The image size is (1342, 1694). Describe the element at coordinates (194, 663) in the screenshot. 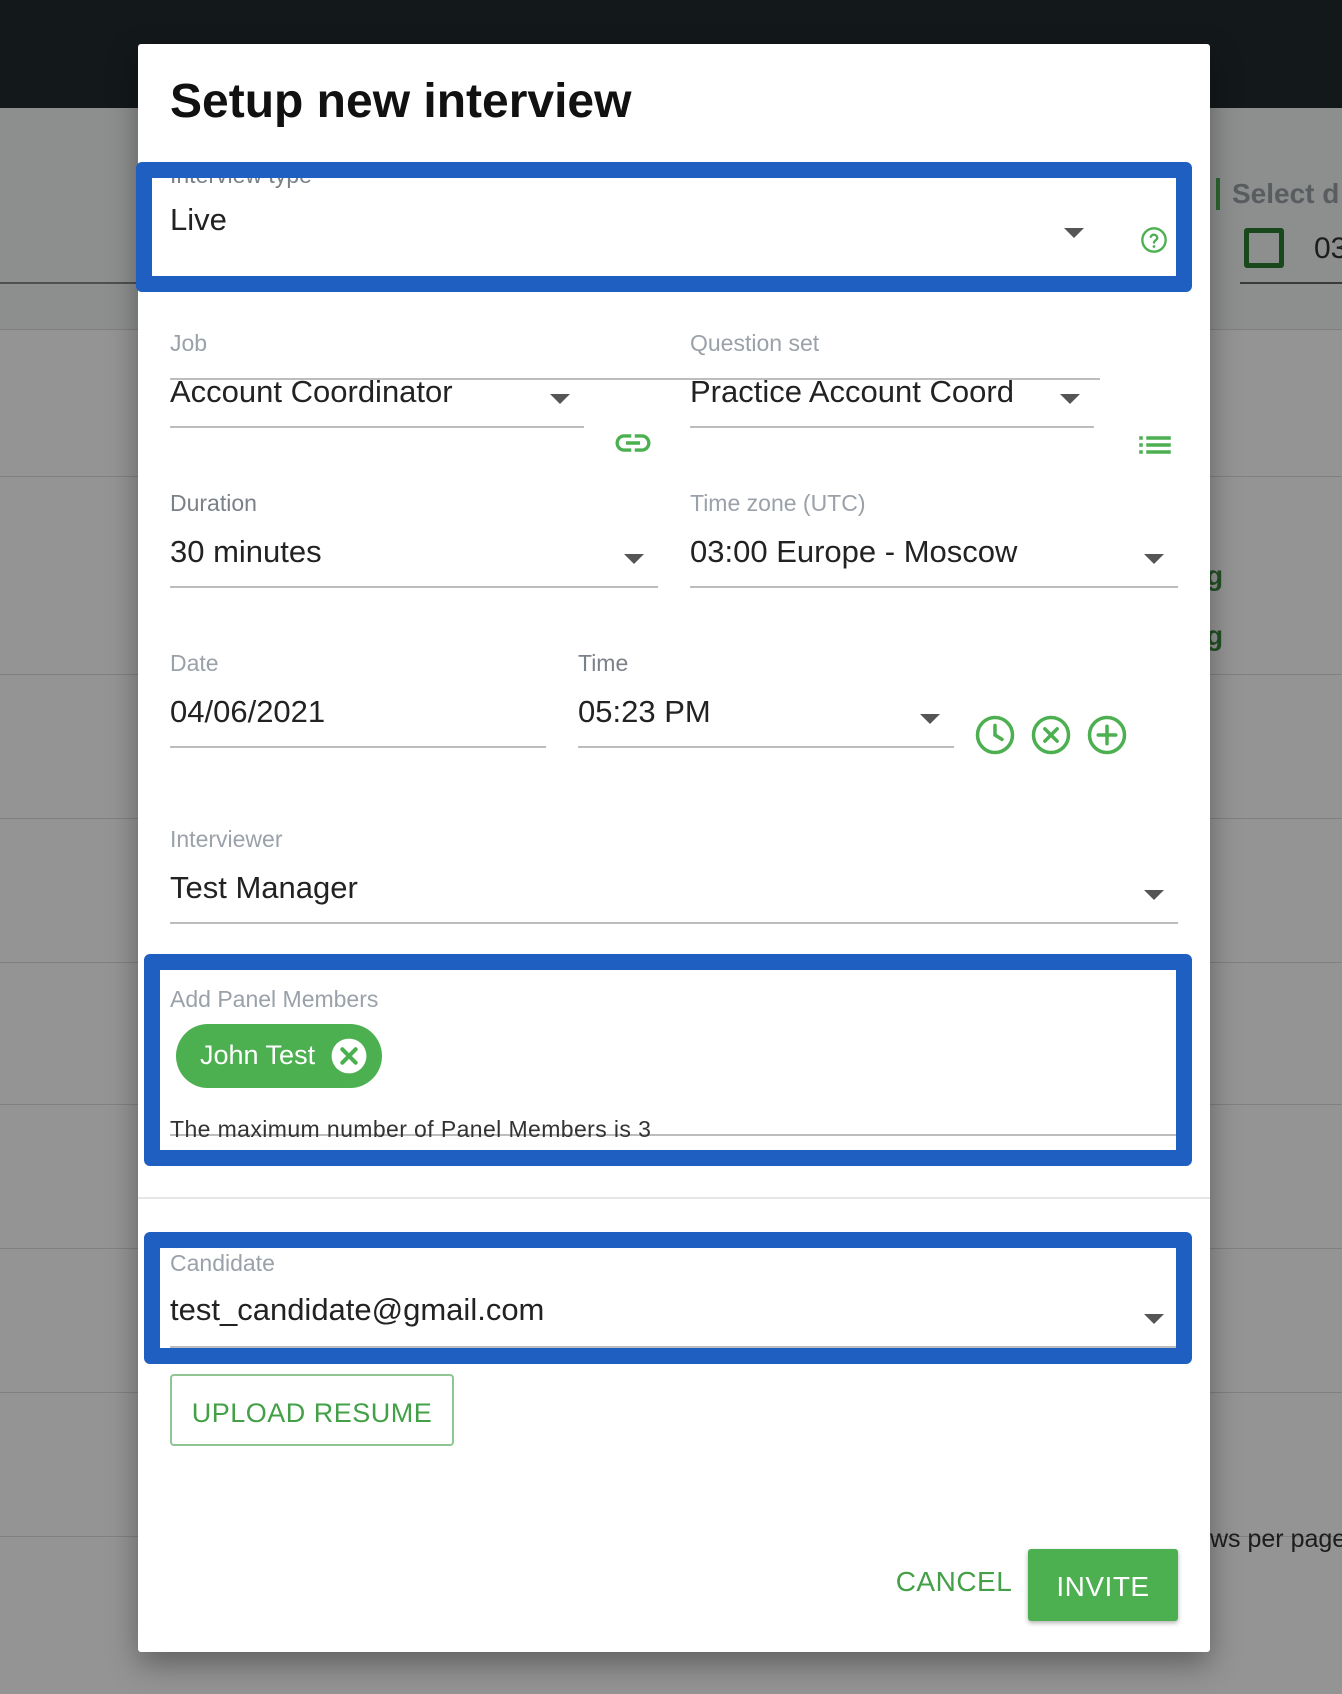

I see `date-label: Date` at that location.